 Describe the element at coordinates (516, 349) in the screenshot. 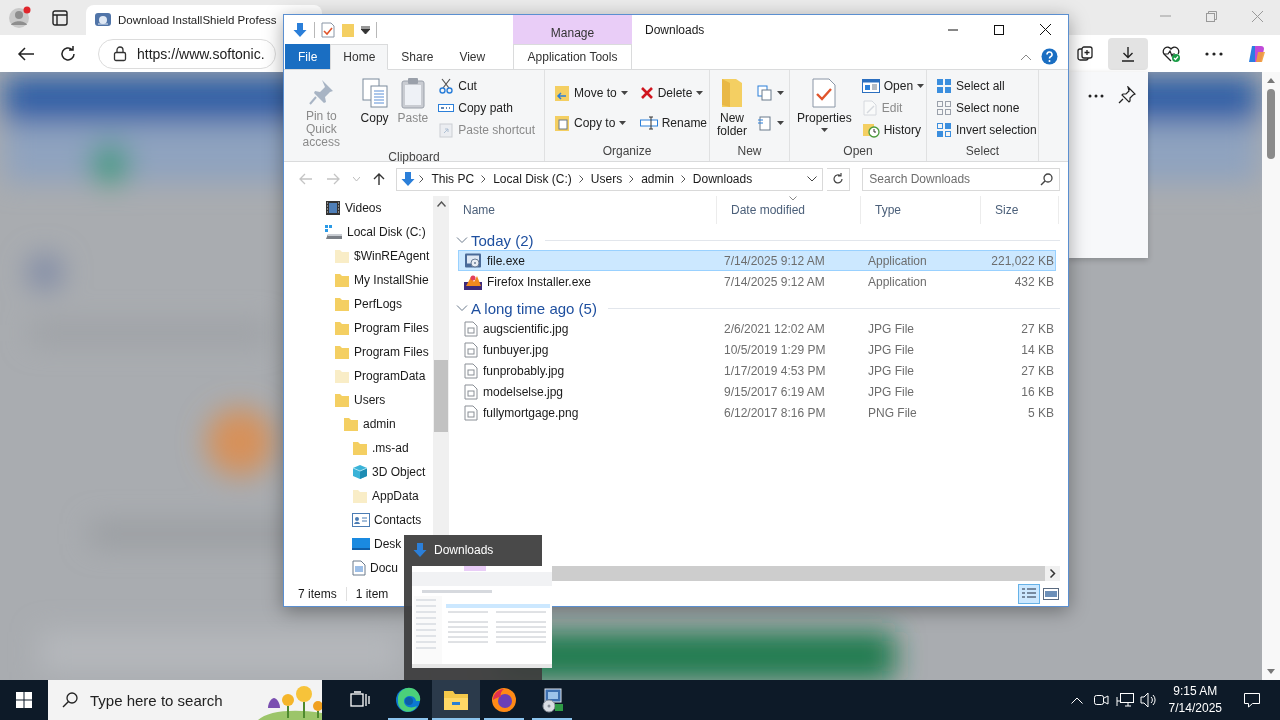

I see `file-name: funbuyer.jpg` at that location.